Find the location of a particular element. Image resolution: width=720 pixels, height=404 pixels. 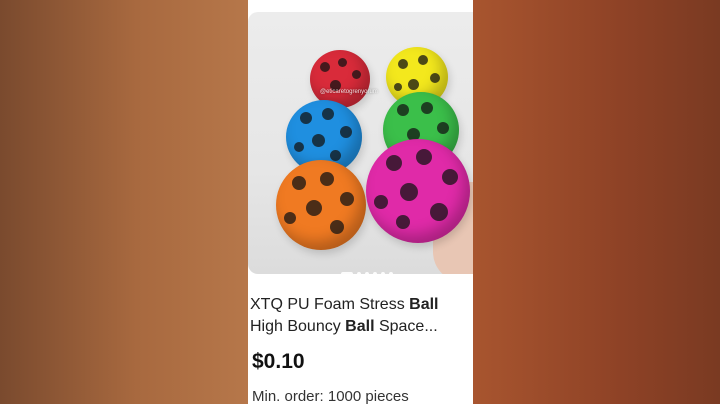

watermark: @eticaretogrenyorum is located at coordinates (349, 92).